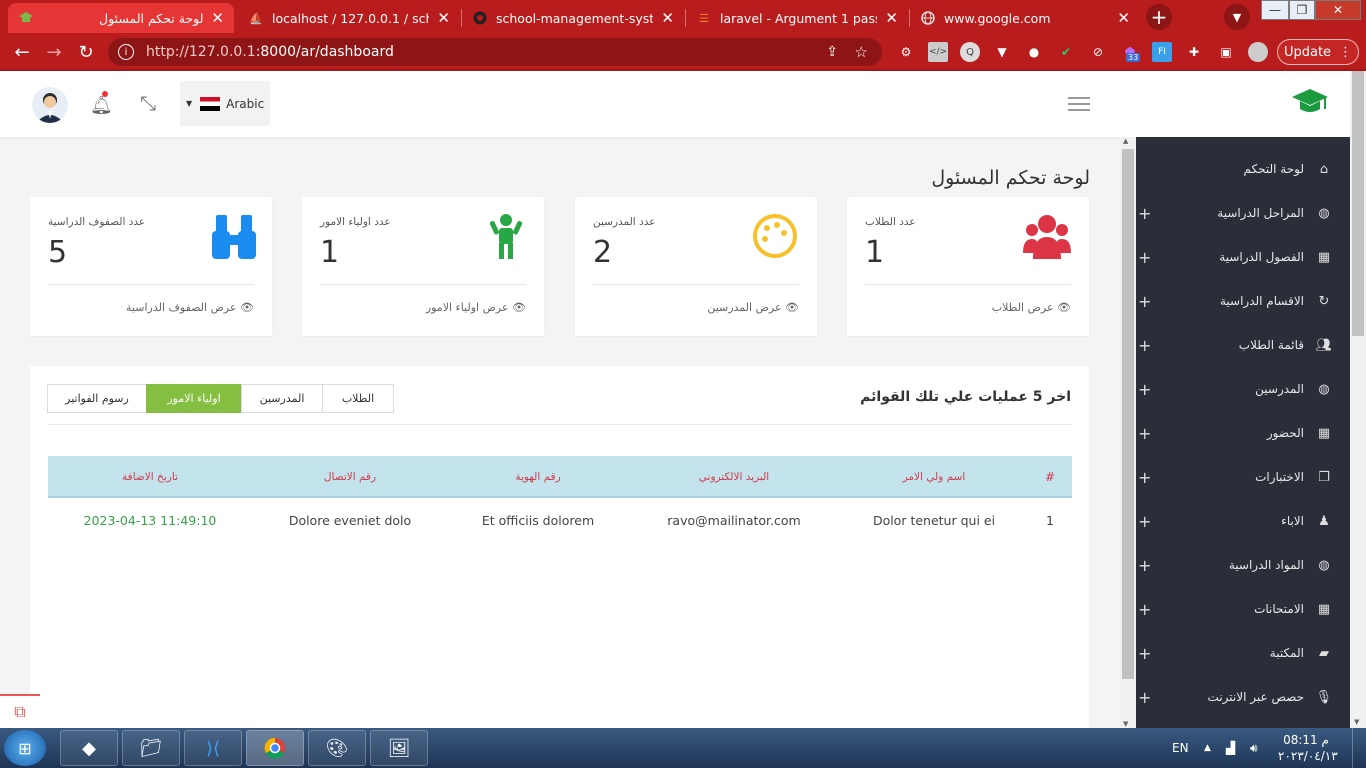 This screenshot has height=768, width=1366. Describe the element at coordinates (282, 398) in the screenshot. I see `tab-teachers: المدرسين` at that location.